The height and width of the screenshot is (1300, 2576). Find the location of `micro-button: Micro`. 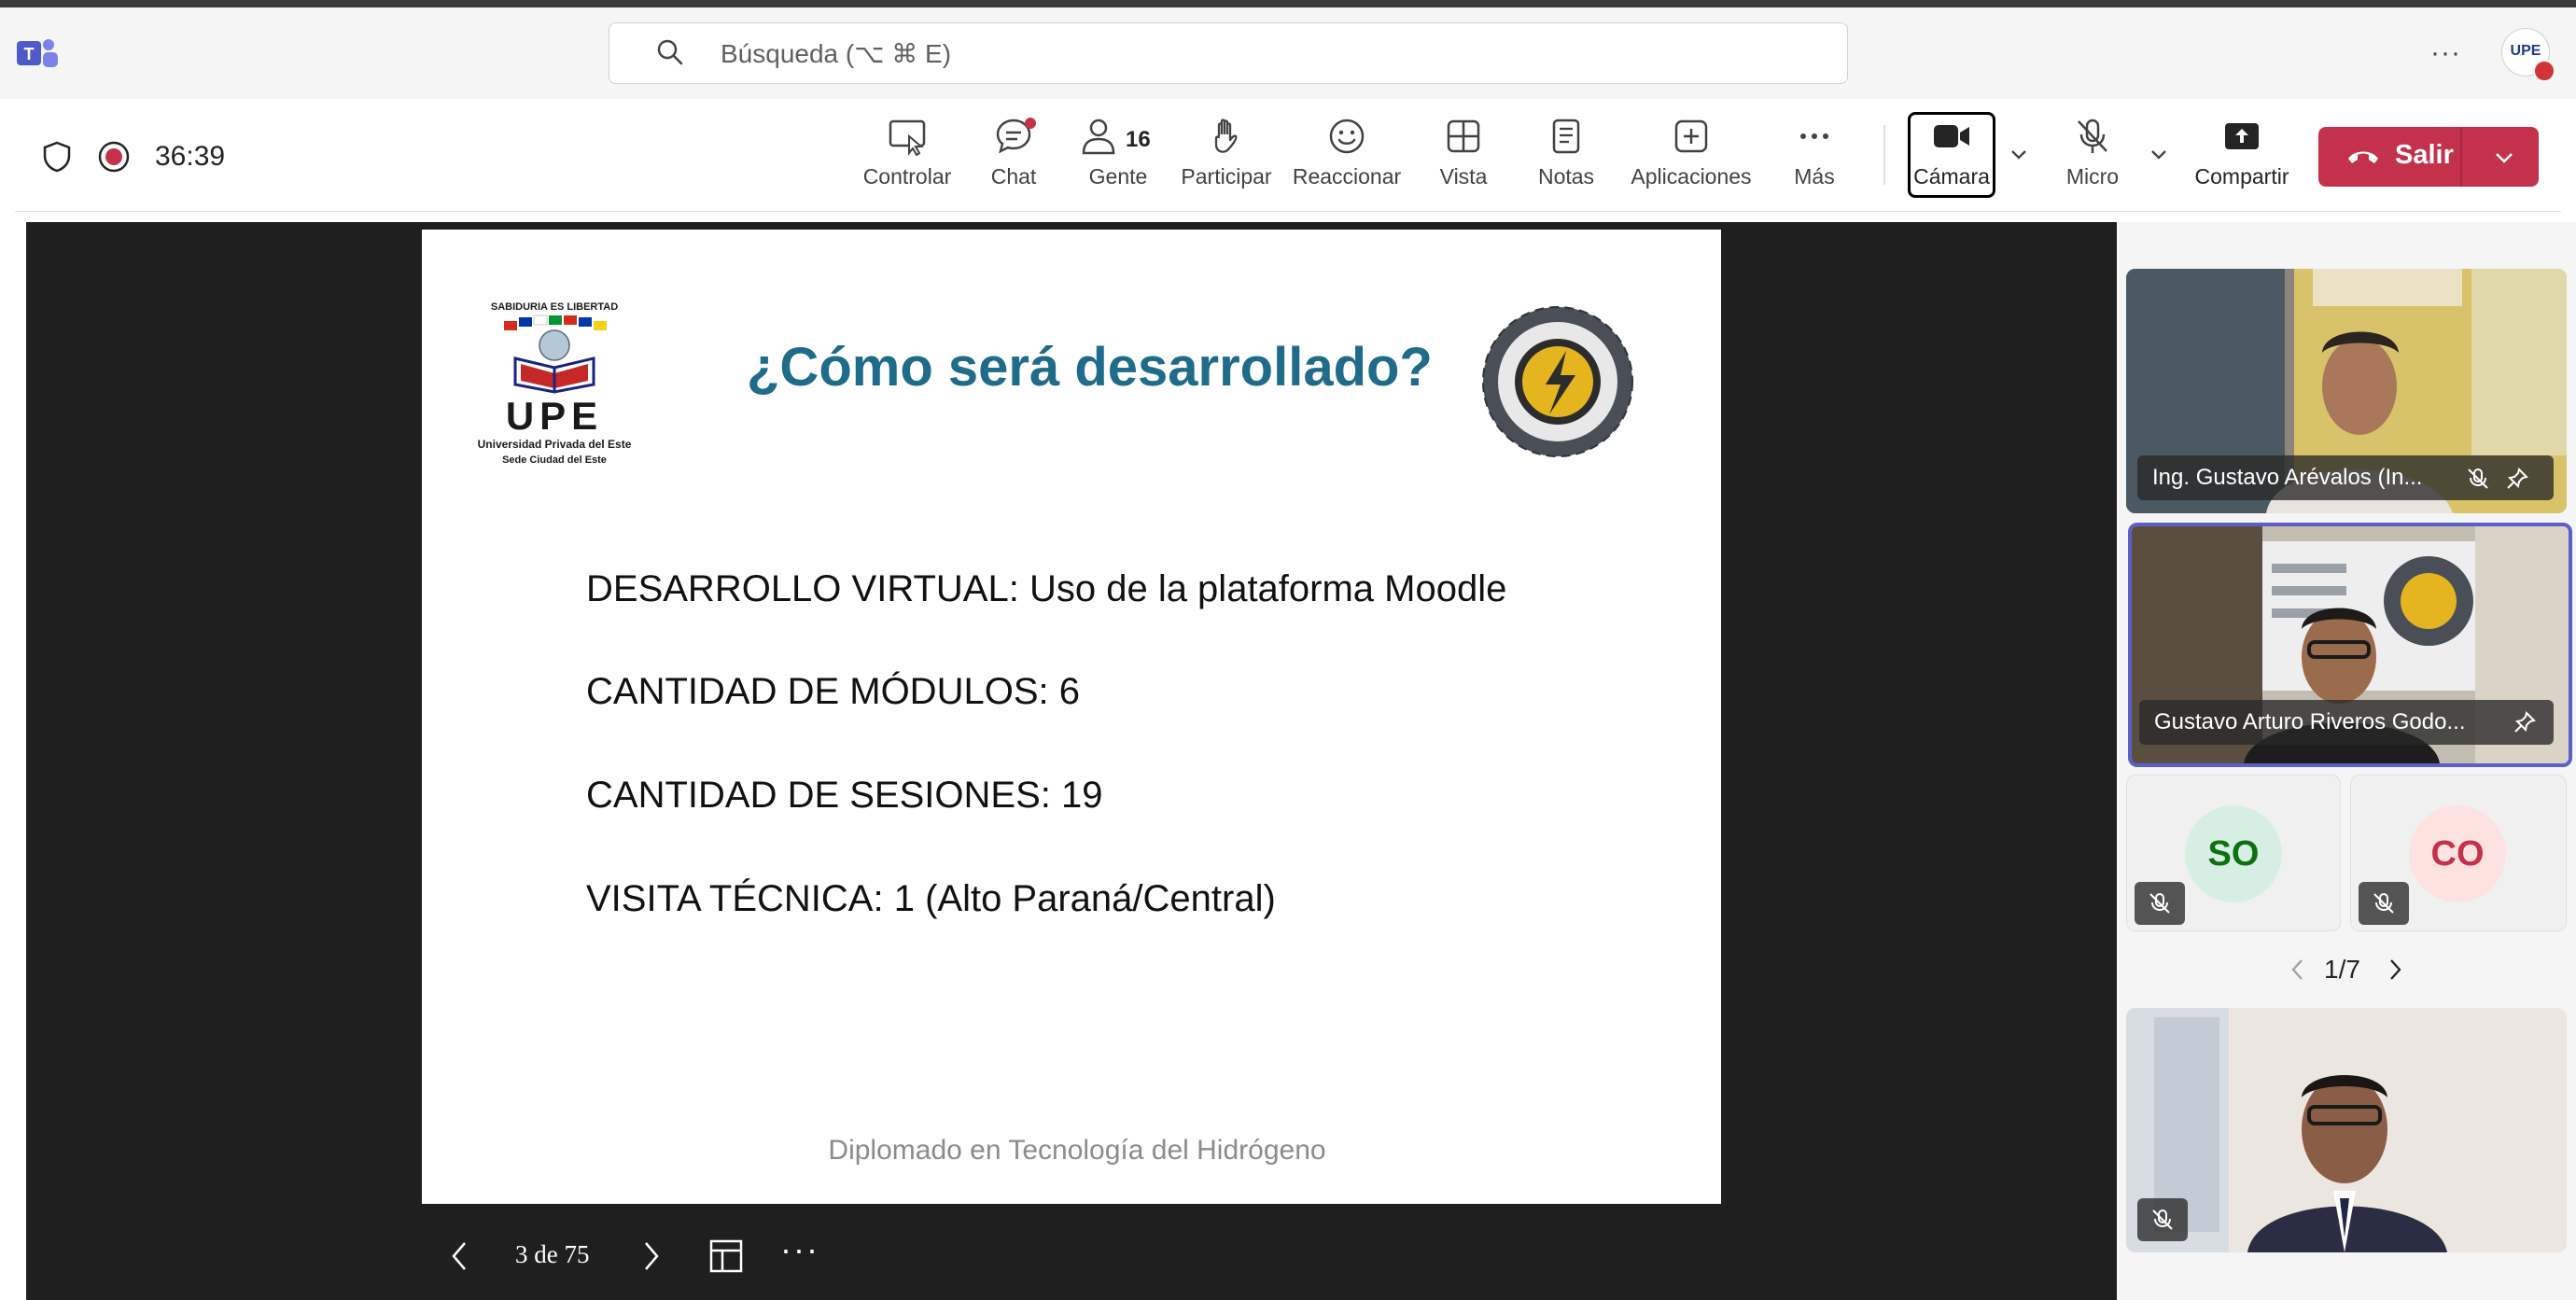

micro-button: Micro is located at coordinates (2092, 160).